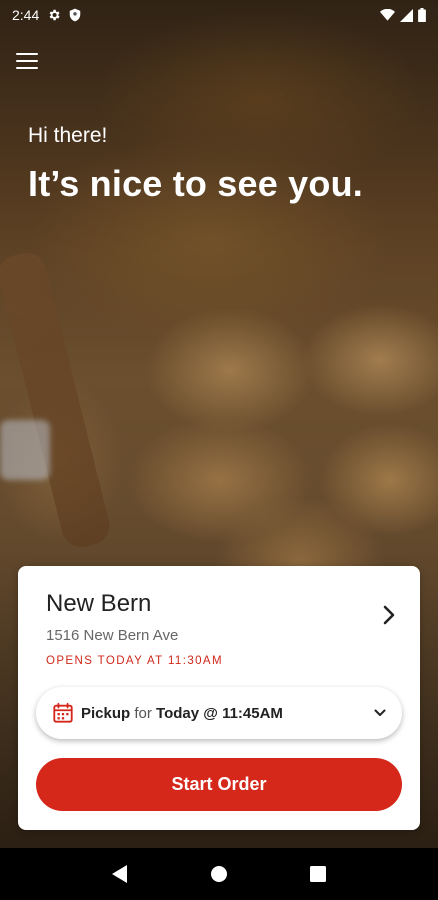  I want to click on chevron-down-icon, so click(380, 712).